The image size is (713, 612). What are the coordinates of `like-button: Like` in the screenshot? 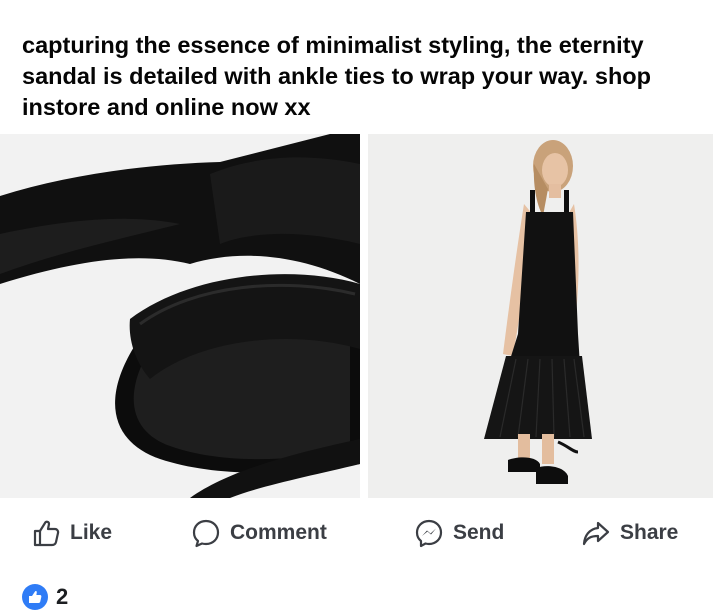 It's located at (71, 533).